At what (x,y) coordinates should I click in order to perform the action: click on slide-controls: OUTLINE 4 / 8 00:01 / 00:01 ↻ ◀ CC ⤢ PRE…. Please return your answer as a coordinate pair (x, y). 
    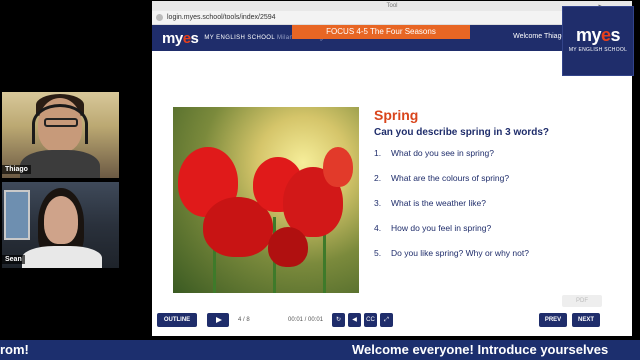
    Looking at the image, I should click on (392, 323).